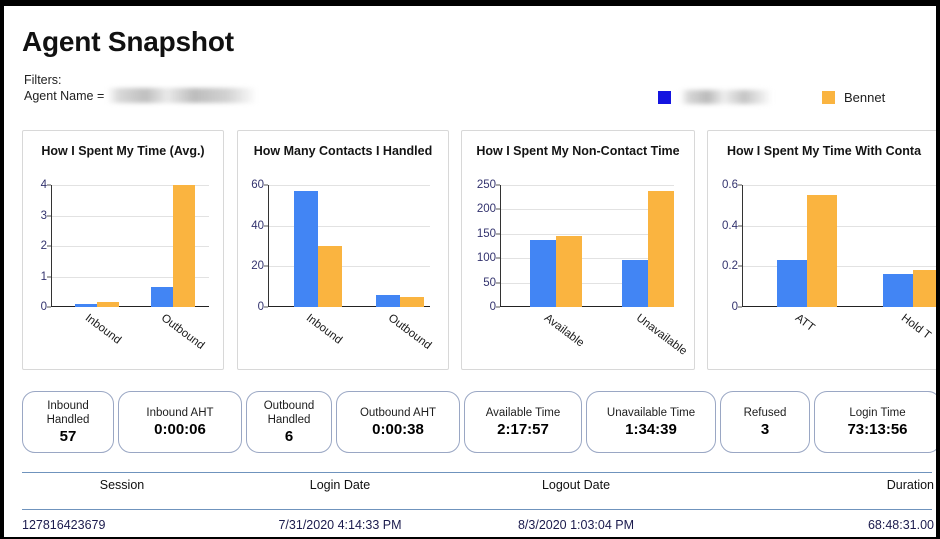  I want to click on kpi-card: Unavailable Time 1:34:39, so click(651, 422).